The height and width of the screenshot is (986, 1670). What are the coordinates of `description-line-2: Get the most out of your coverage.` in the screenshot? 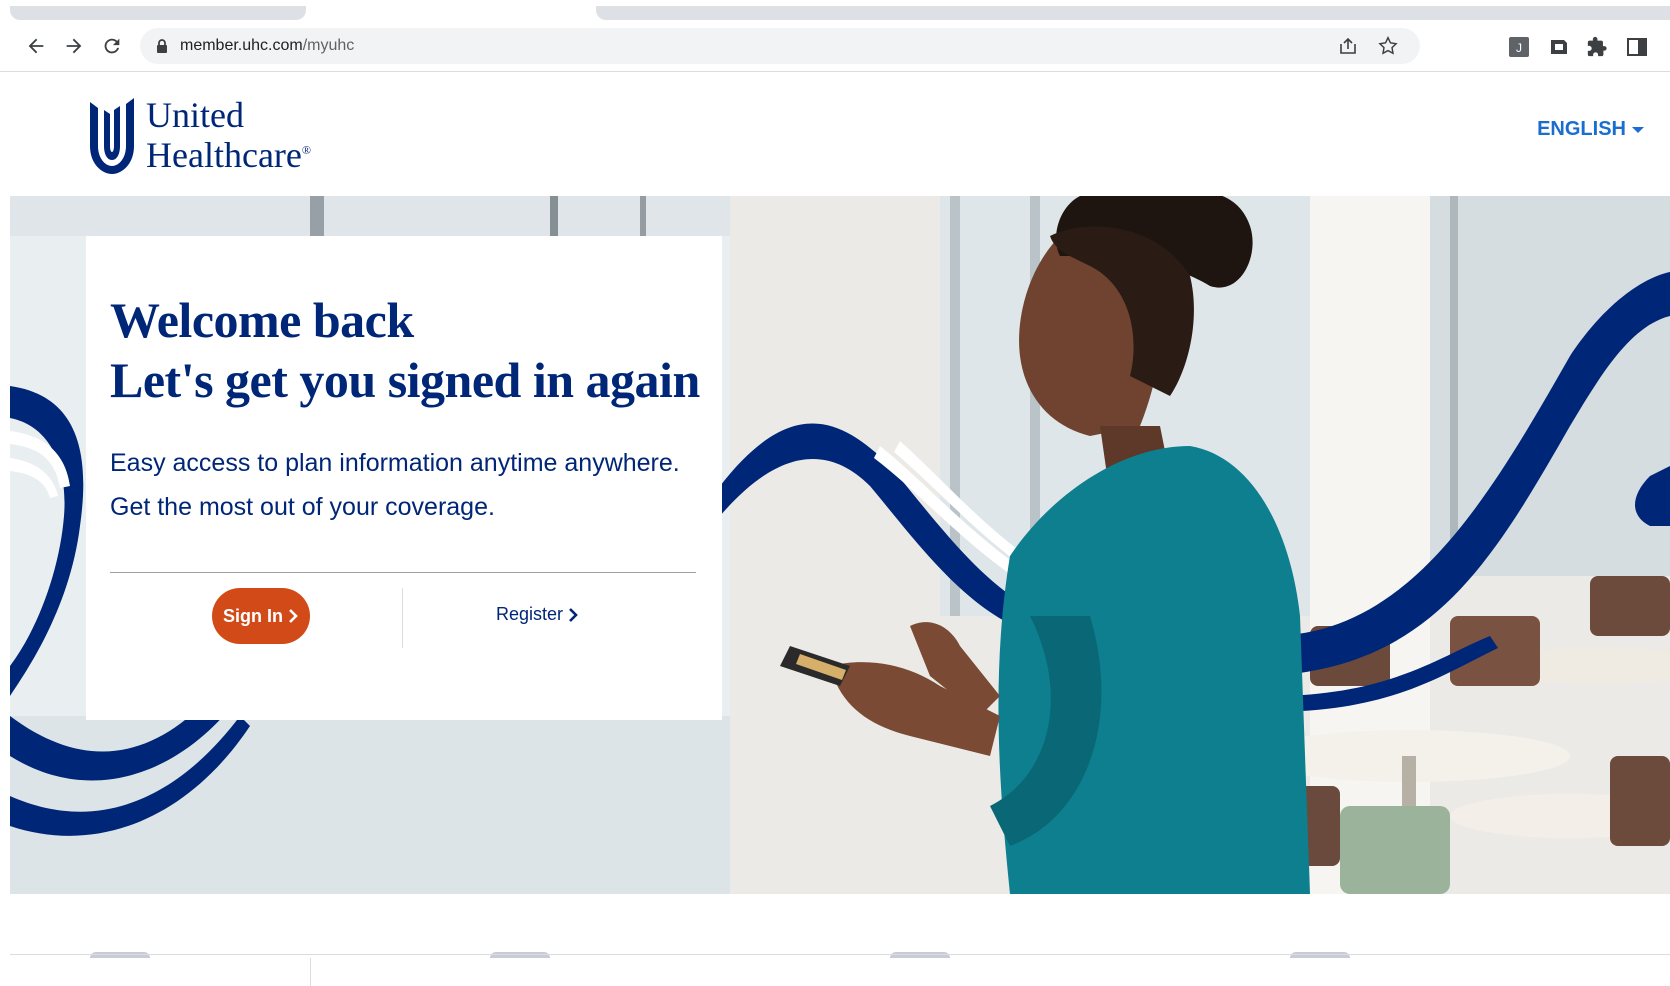 It's located at (302, 507).